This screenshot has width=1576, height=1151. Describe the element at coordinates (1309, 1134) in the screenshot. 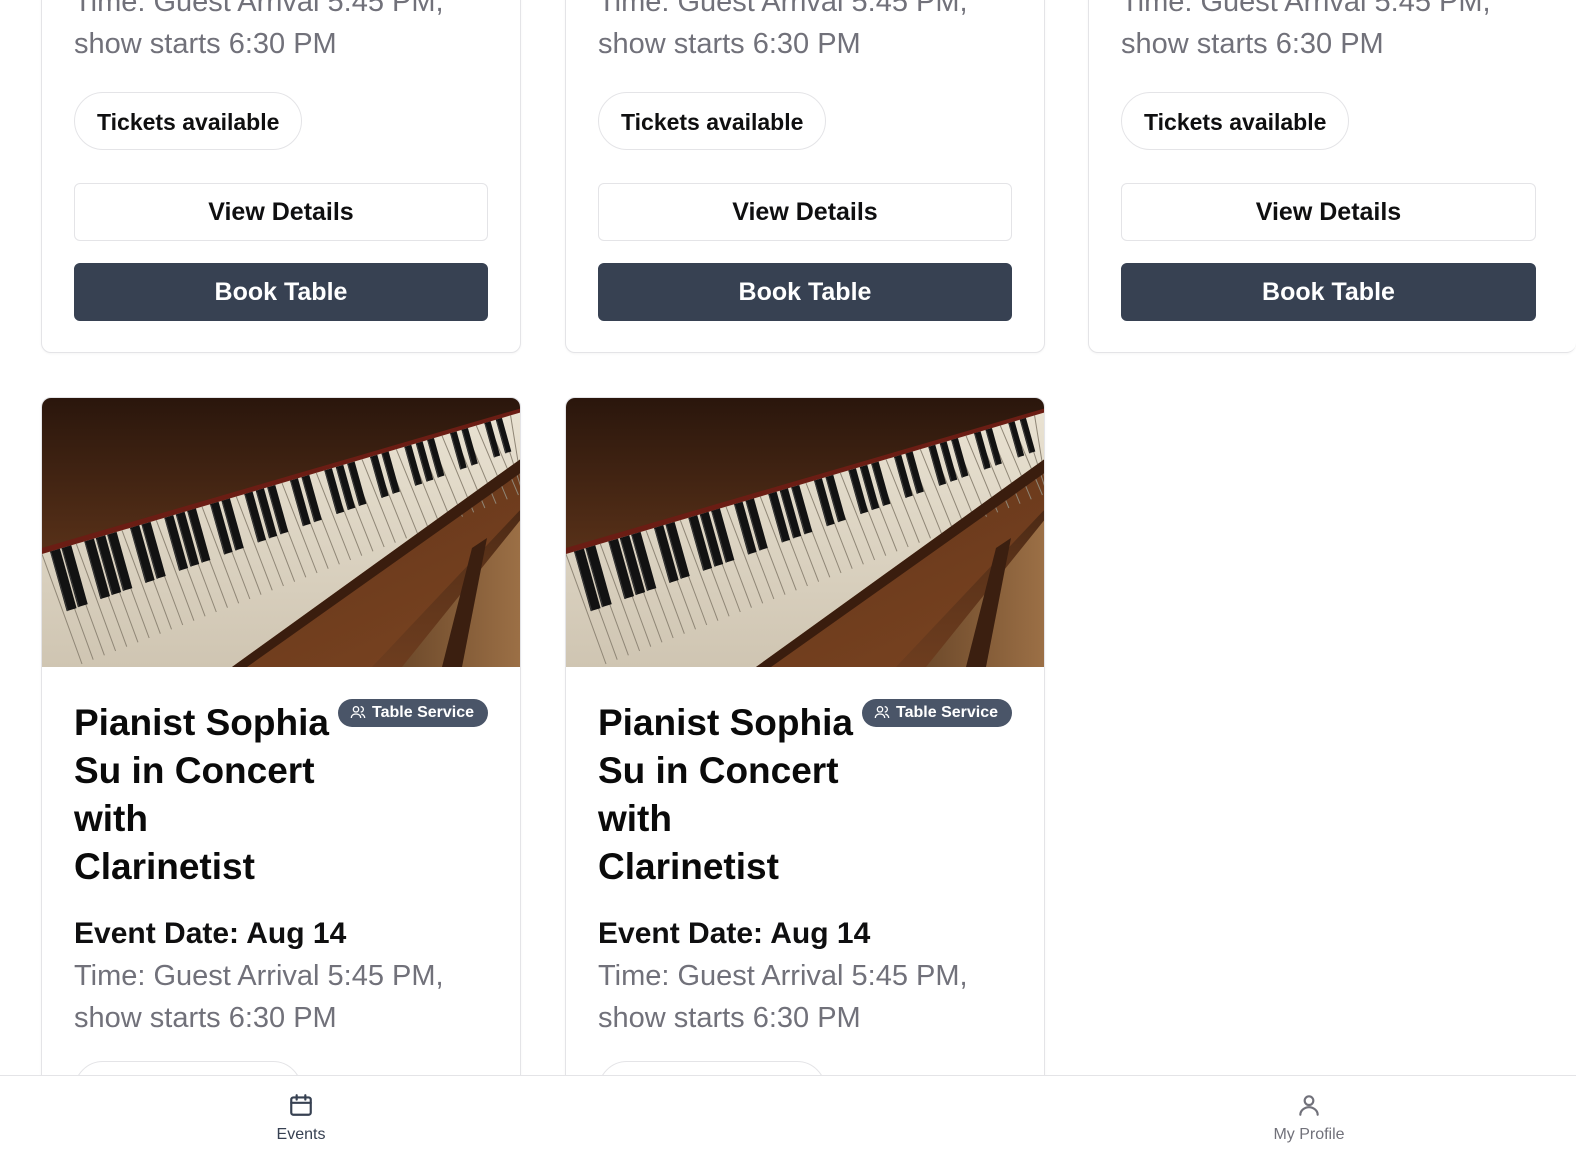

I see `tab-my-profile-label: My Profile` at that location.